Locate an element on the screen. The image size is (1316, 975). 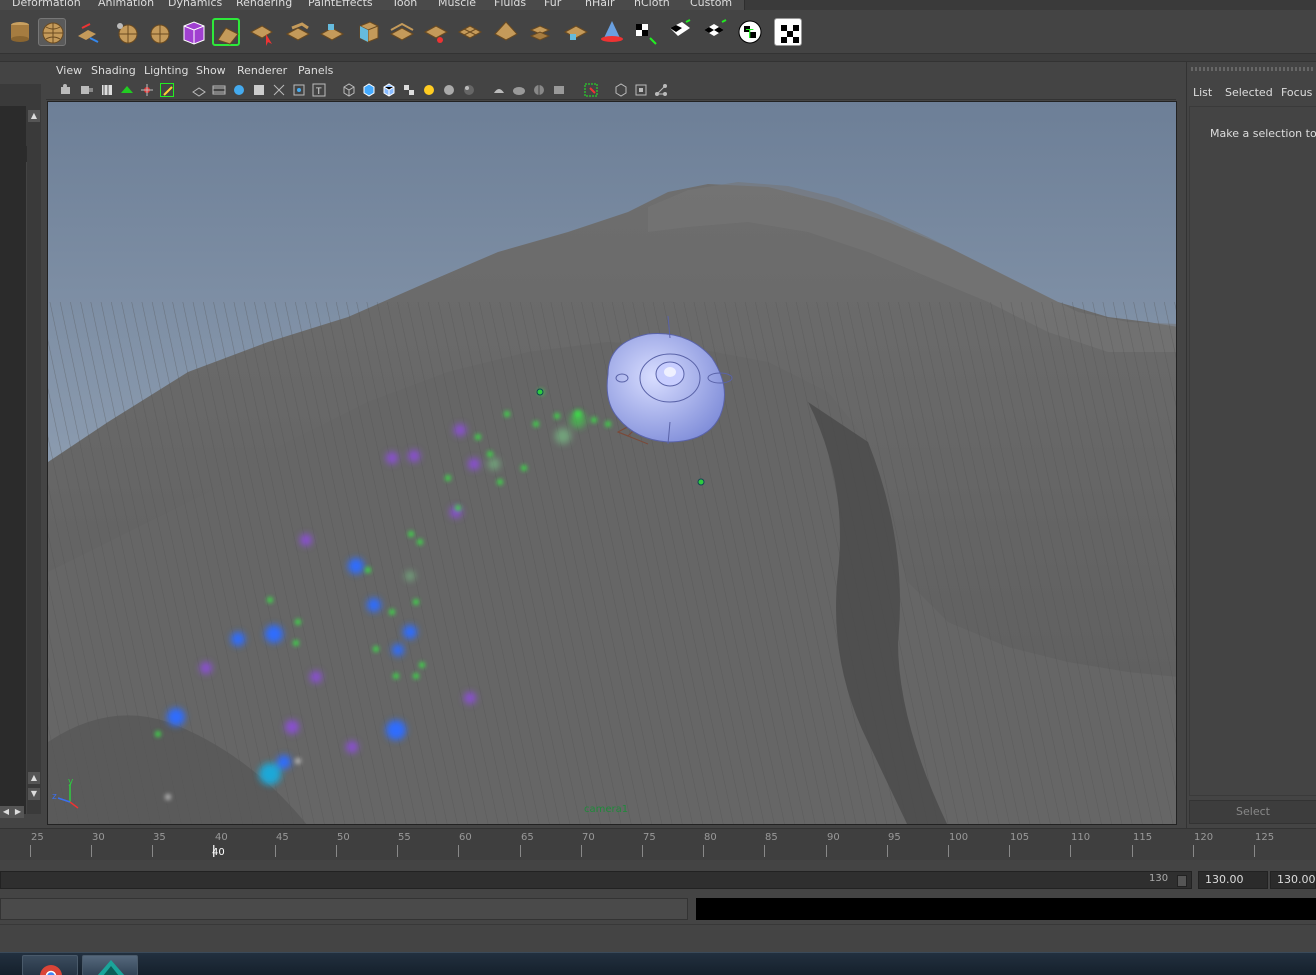
range-slider: 130 is located at coordinates (596, 880).